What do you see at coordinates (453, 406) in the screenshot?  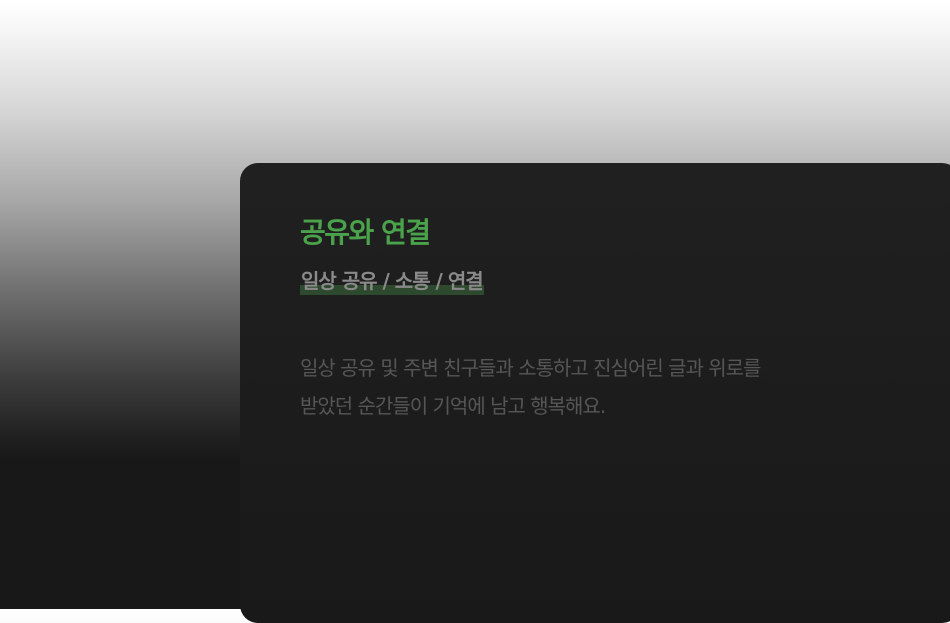 I see `card-description-line-2: 받았던 순간들이 기억에 남고 행복해요.` at bounding box center [453, 406].